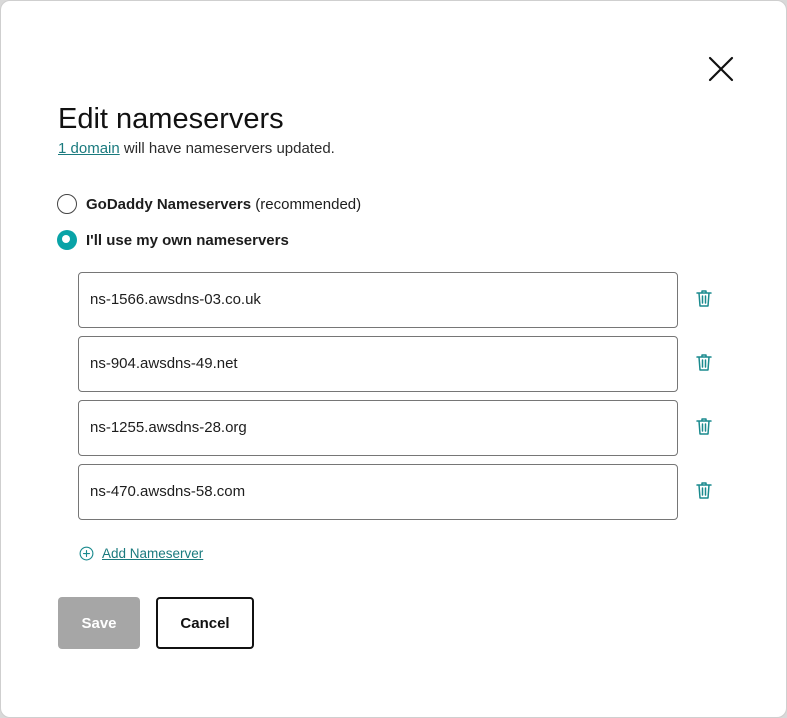 This screenshot has height=718, width=787. Describe the element at coordinates (205, 623) in the screenshot. I see `cancel-button: Cancel` at that location.